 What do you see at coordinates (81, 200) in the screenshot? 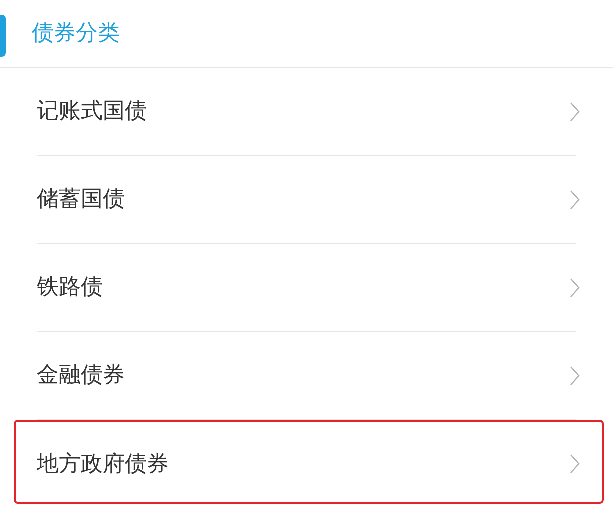
I see `item-label: 储蓄国债` at bounding box center [81, 200].